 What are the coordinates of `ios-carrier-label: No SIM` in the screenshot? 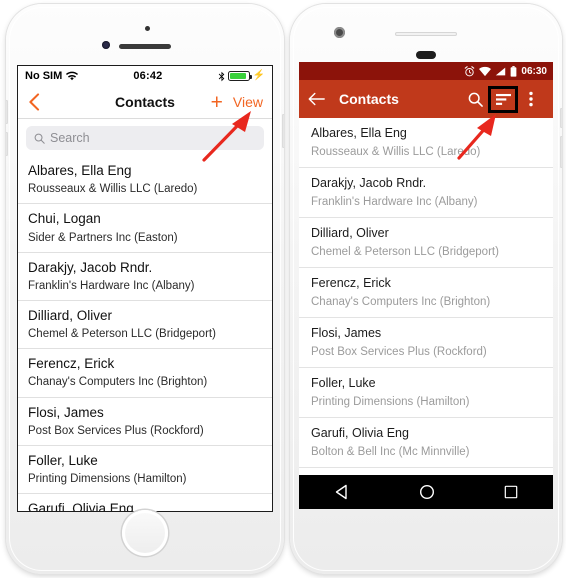 It's located at (44, 76).